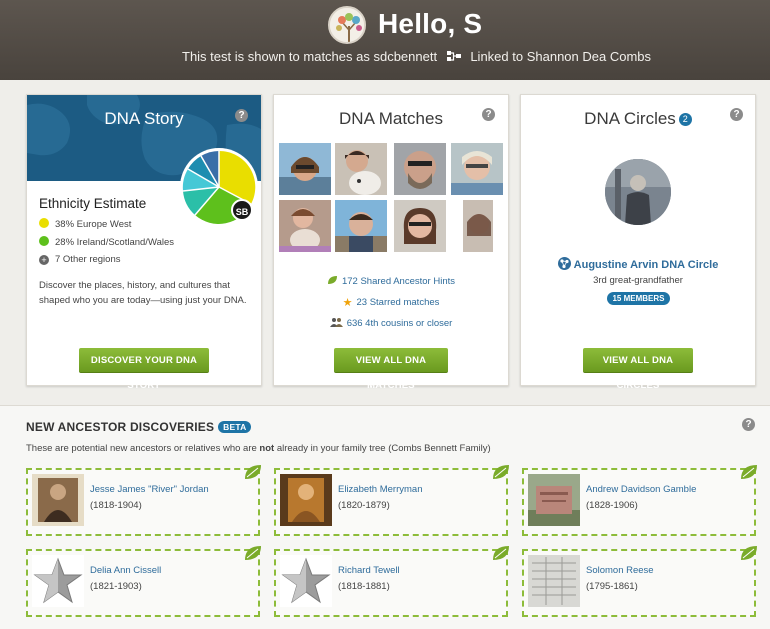 The image size is (770, 629). What do you see at coordinates (44, 260) in the screenshot?
I see `plus-icon: +` at bounding box center [44, 260].